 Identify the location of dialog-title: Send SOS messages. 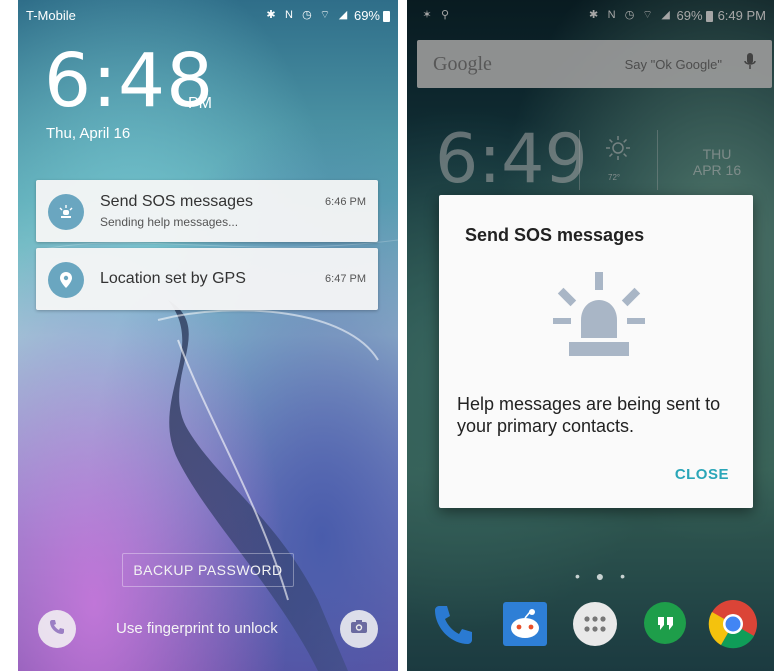
(555, 235).